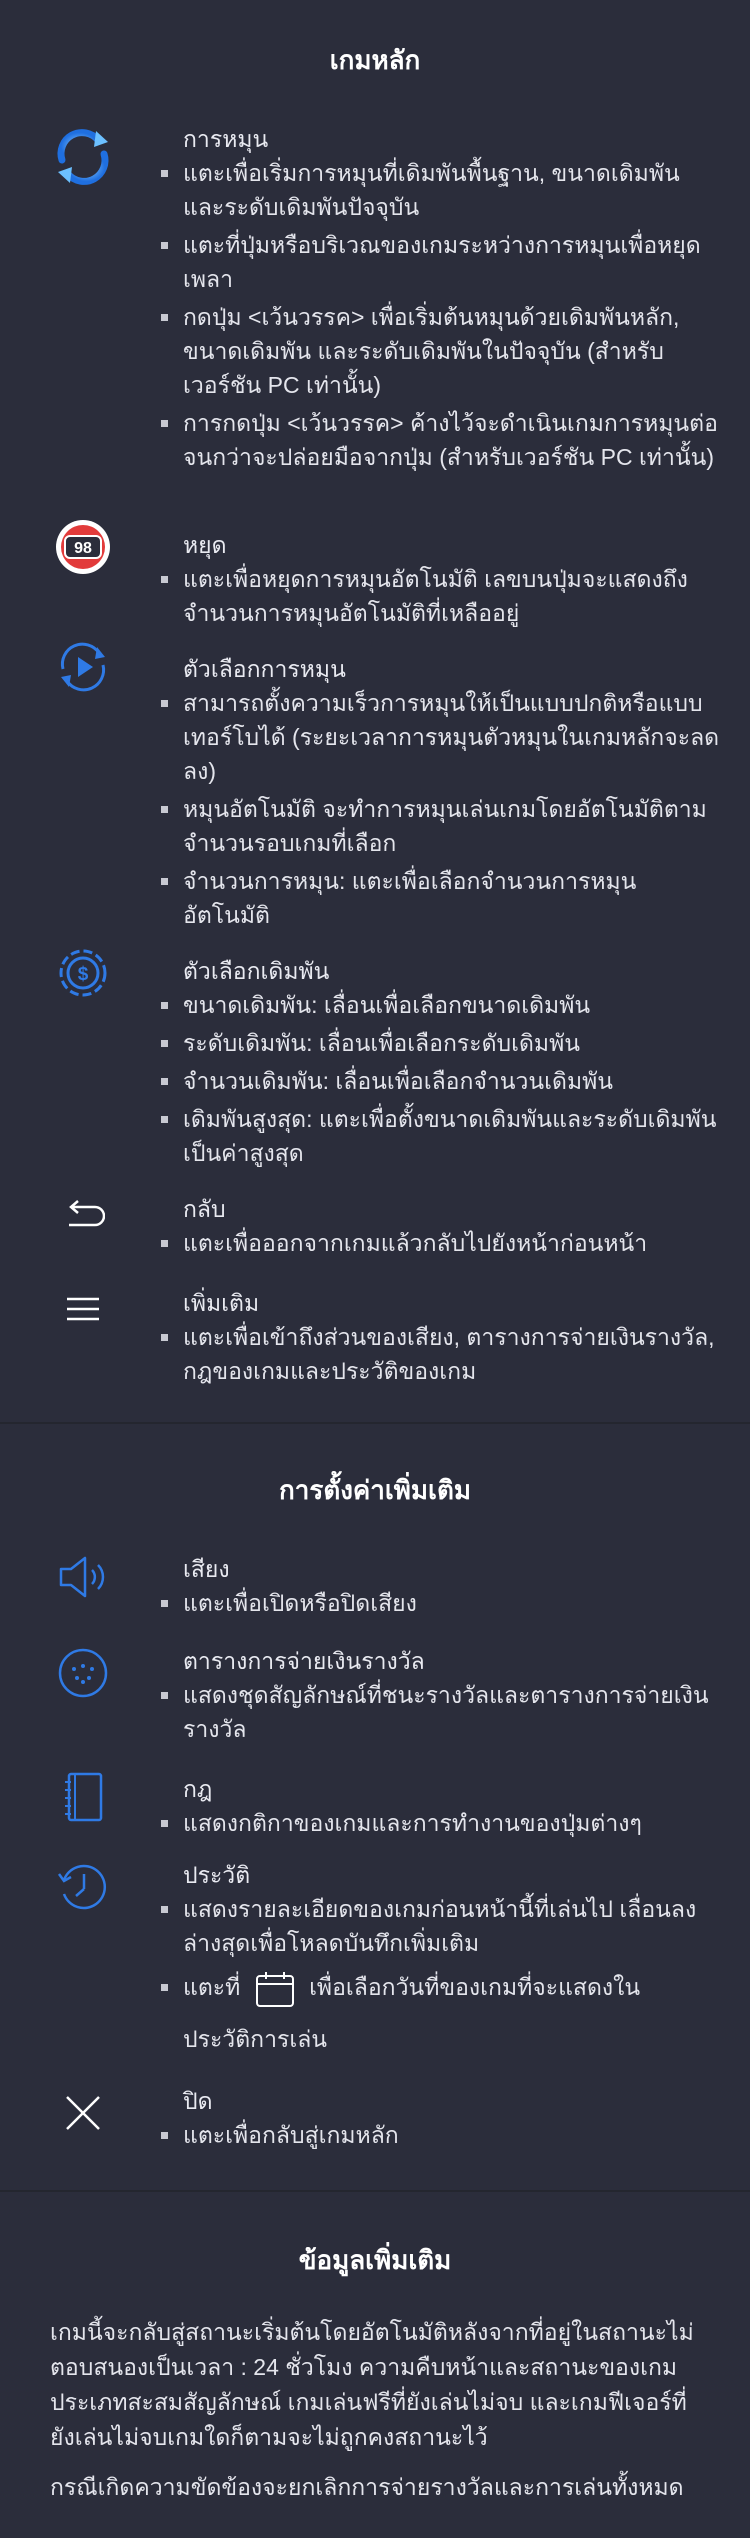 This screenshot has width=750, height=2538. What do you see at coordinates (475, 1987) in the screenshot?
I see `calendar-suffix-text: เพื่อเลือกวันที่ของเกมที่จะแสดงใน` at bounding box center [475, 1987].